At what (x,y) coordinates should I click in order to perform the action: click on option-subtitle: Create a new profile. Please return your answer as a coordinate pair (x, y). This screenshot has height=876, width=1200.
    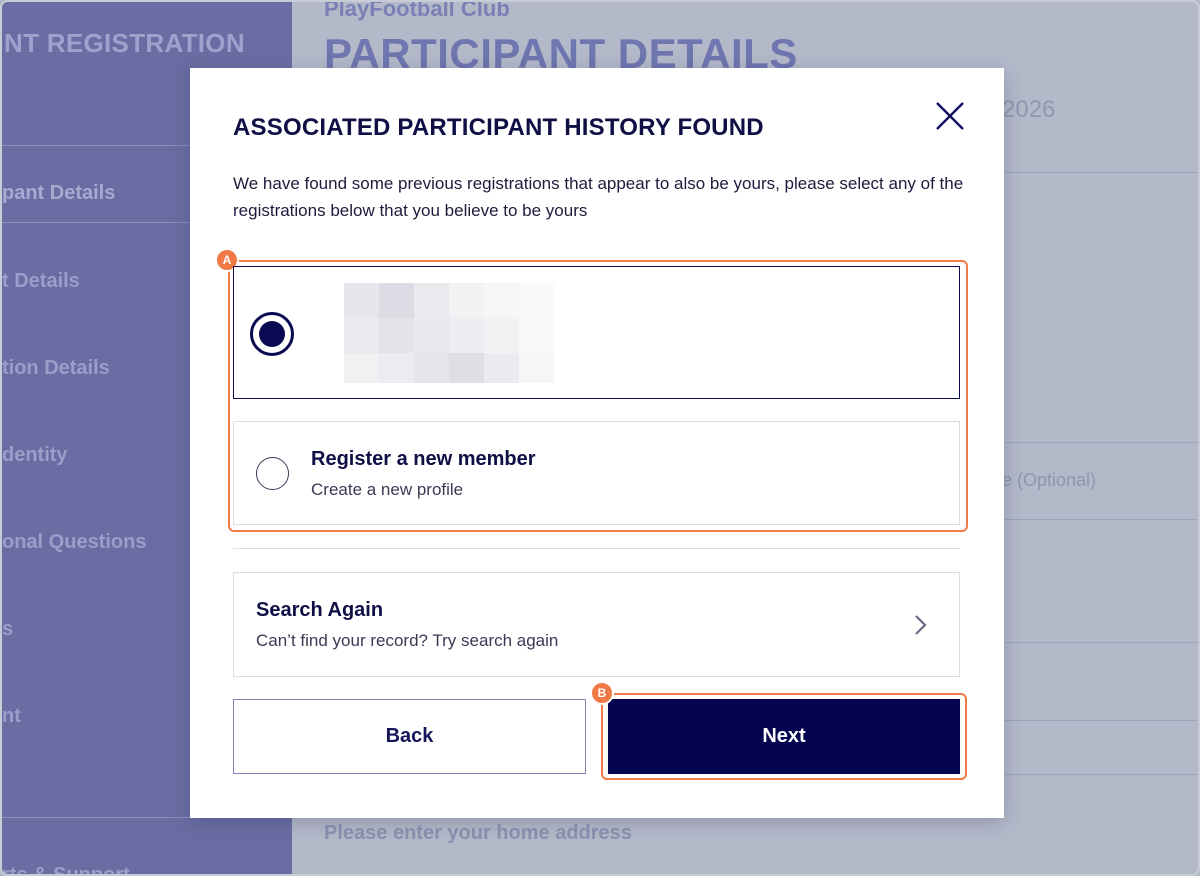
    Looking at the image, I should click on (387, 489).